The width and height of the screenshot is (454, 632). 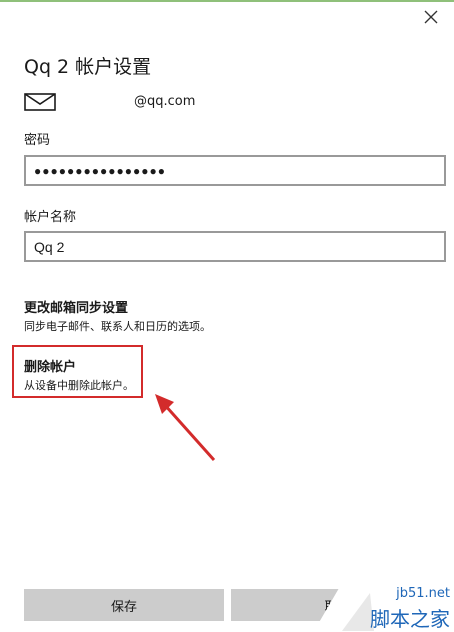 What do you see at coordinates (76, 306) in the screenshot?
I see `sync-settings-link: 更改邮箱同步设置` at bounding box center [76, 306].